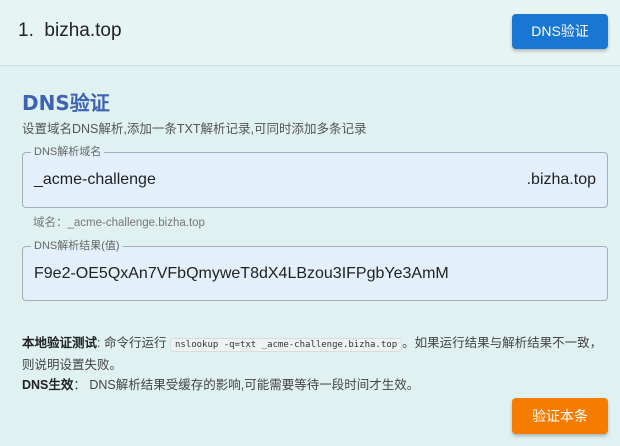 Image resolution: width=620 pixels, height=446 pixels. I want to click on section-description: 设置域名DNS解析,添加一条TXT解析记录,可同时添加多条记录, so click(194, 129).